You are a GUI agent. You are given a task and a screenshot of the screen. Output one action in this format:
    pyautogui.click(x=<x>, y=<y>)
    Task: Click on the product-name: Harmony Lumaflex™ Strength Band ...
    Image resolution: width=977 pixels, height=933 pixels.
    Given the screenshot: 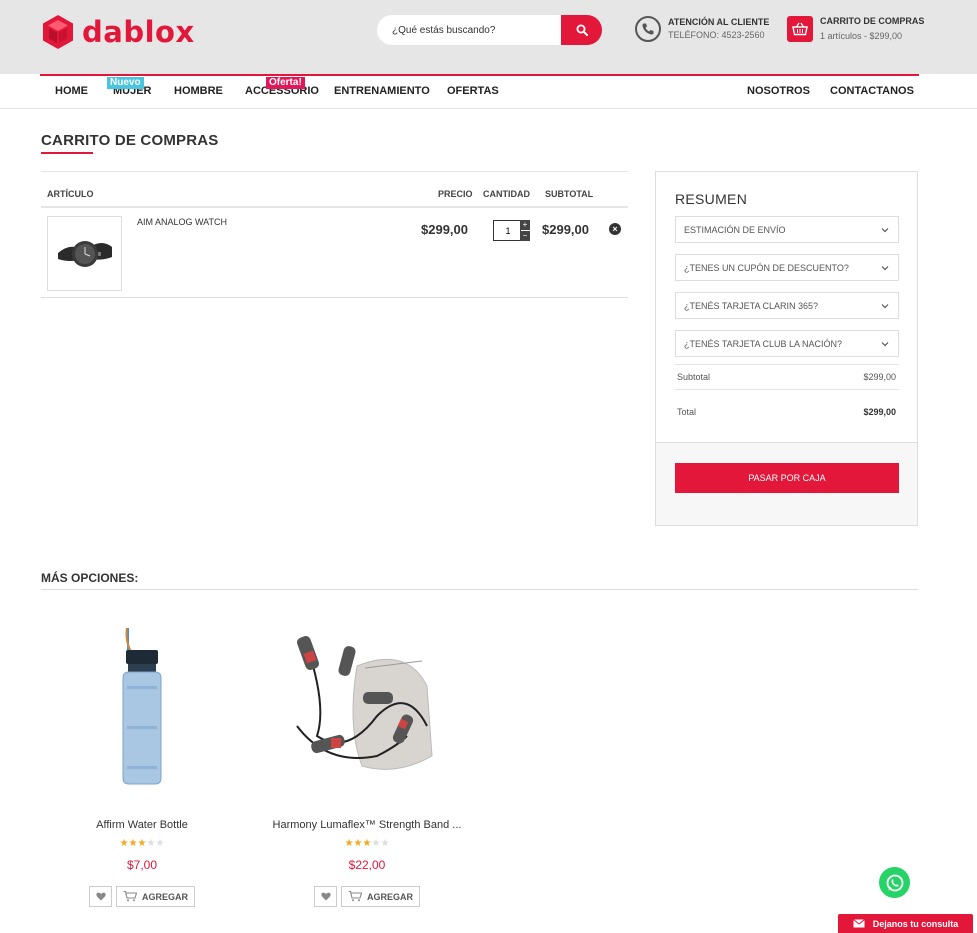 What is the action you would take?
    pyautogui.click(x=367, y=825)
    